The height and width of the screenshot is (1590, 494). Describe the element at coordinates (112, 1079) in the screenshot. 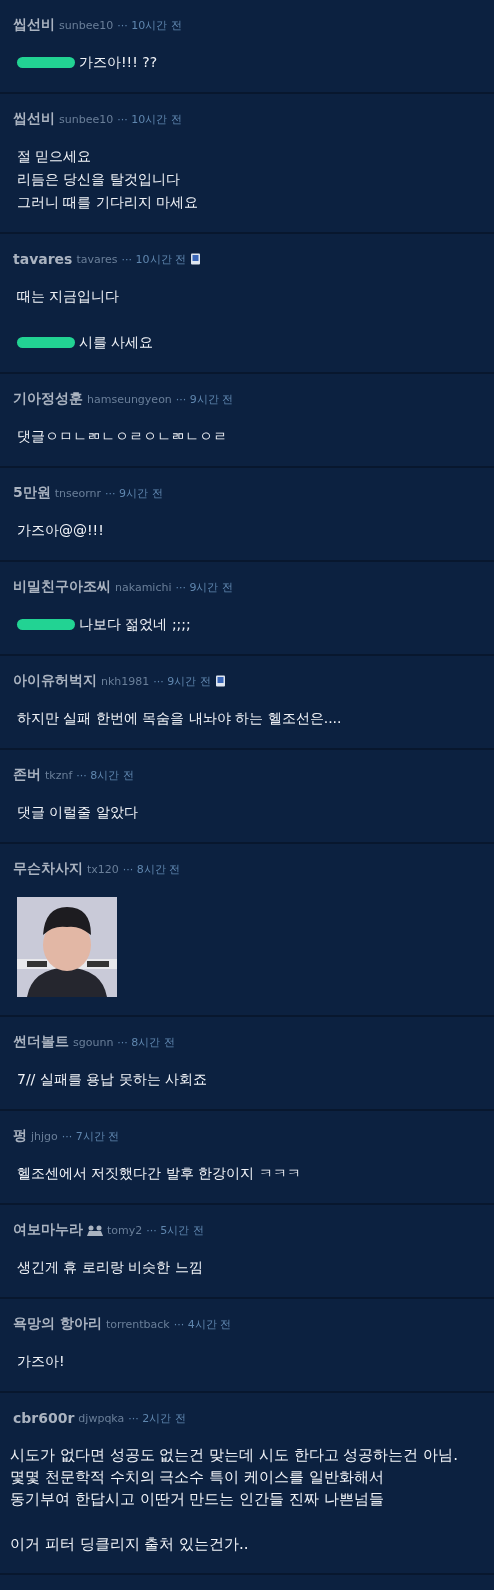

I see `comment-text: 7// 실패를 용납 못하는 사회죠` at that location.